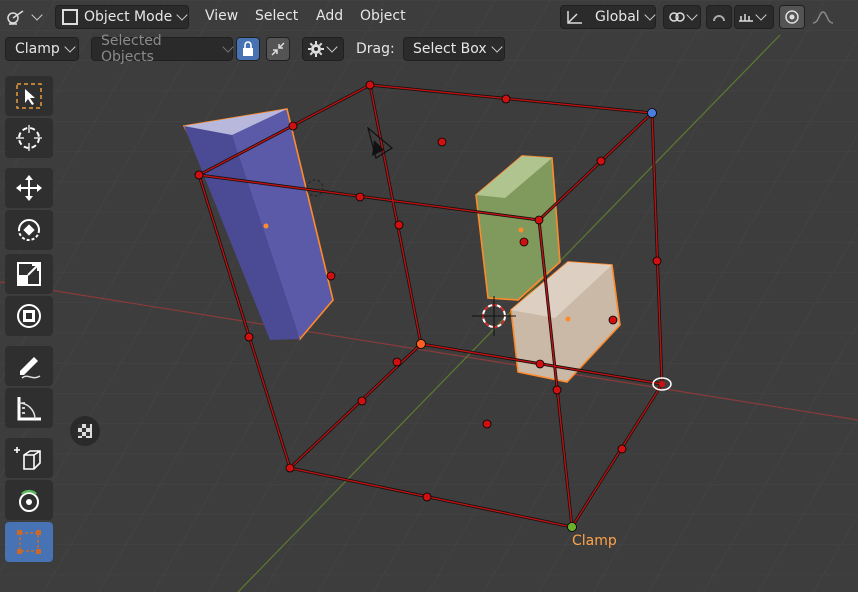 The height and width of the screenshot is (592, 858). I want to click on tool-transform, so click(29, 316).